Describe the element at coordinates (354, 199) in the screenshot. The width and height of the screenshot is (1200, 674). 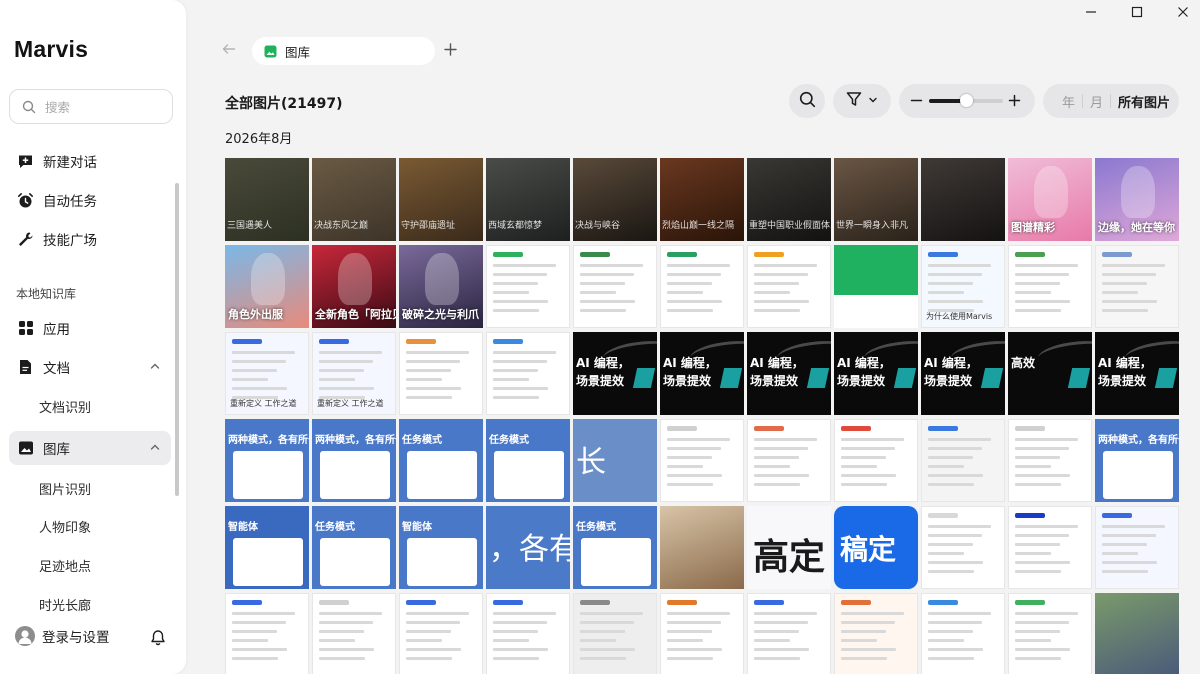
I see `photo-thumbnail: 决战东风之巅` at that location.